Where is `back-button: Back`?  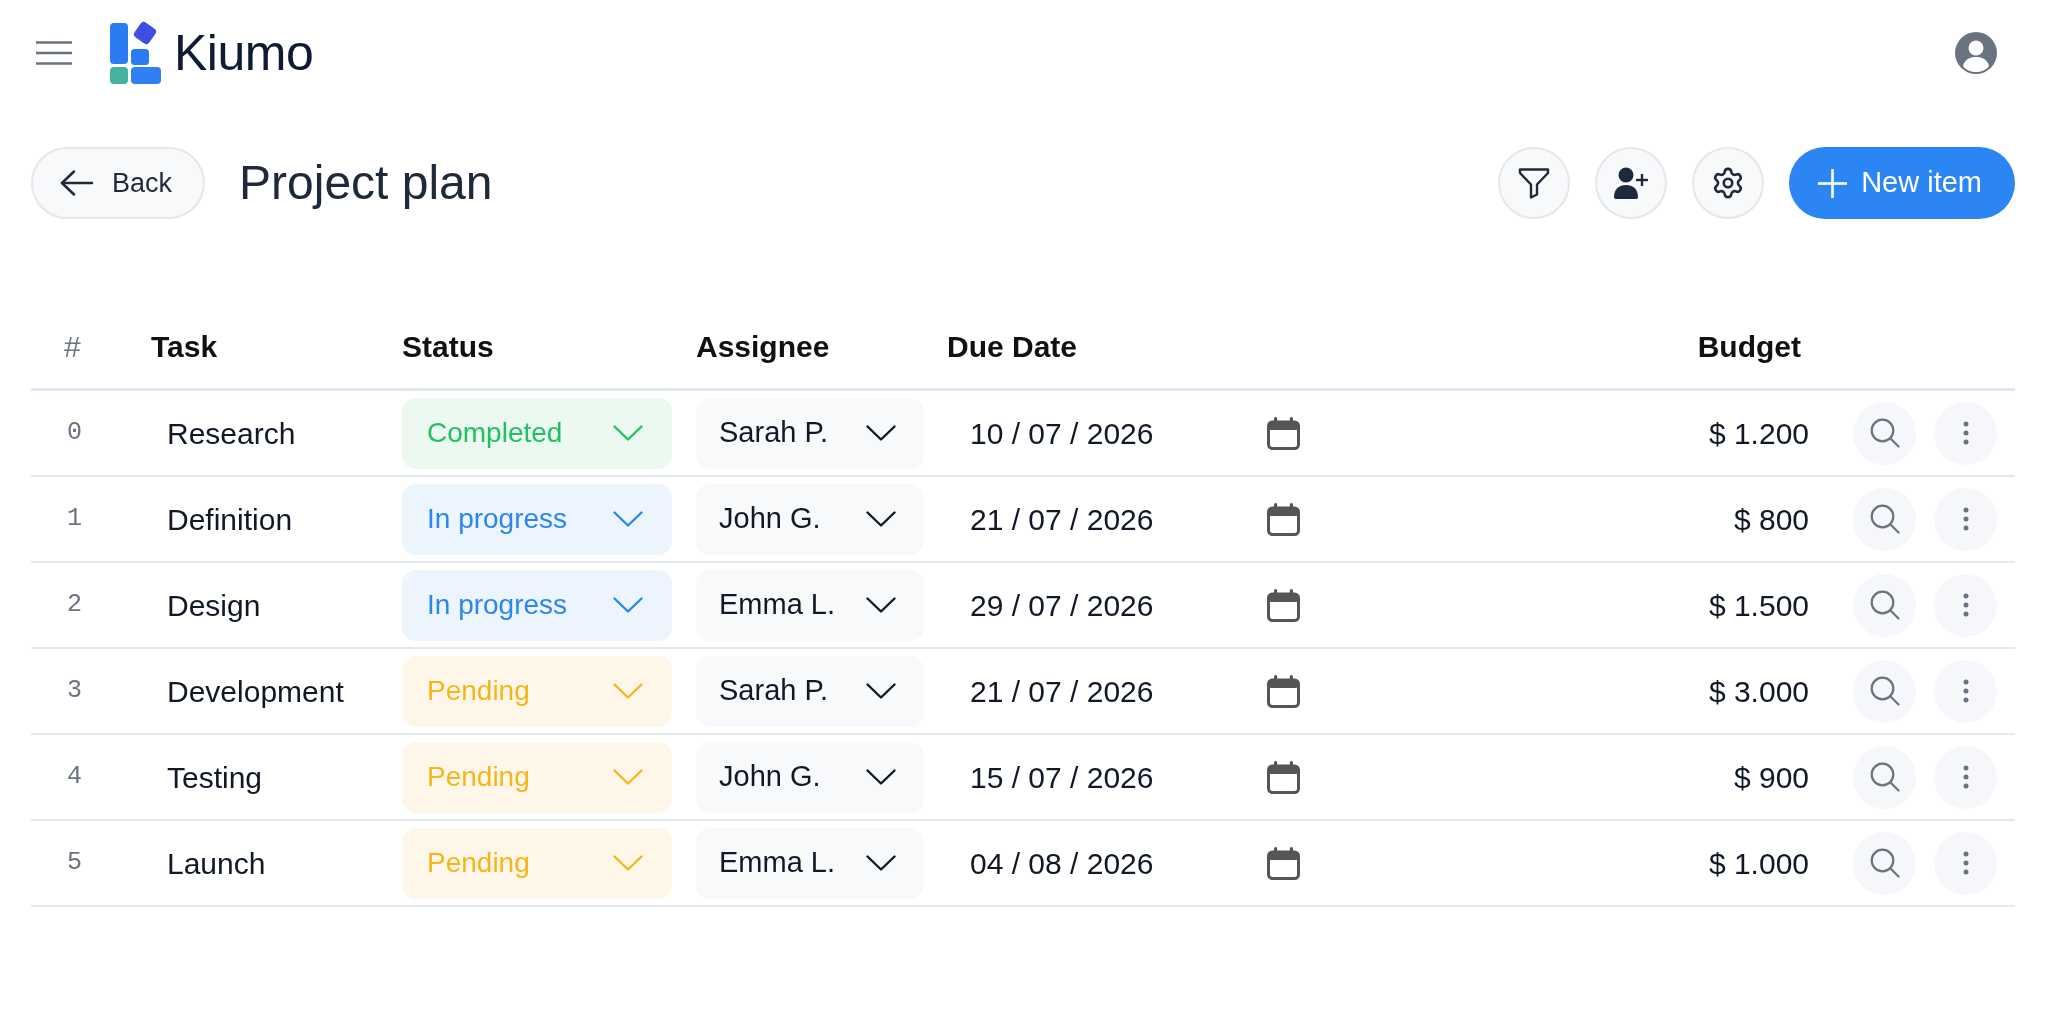 back-button: Back is located at coordinates (118, 183).